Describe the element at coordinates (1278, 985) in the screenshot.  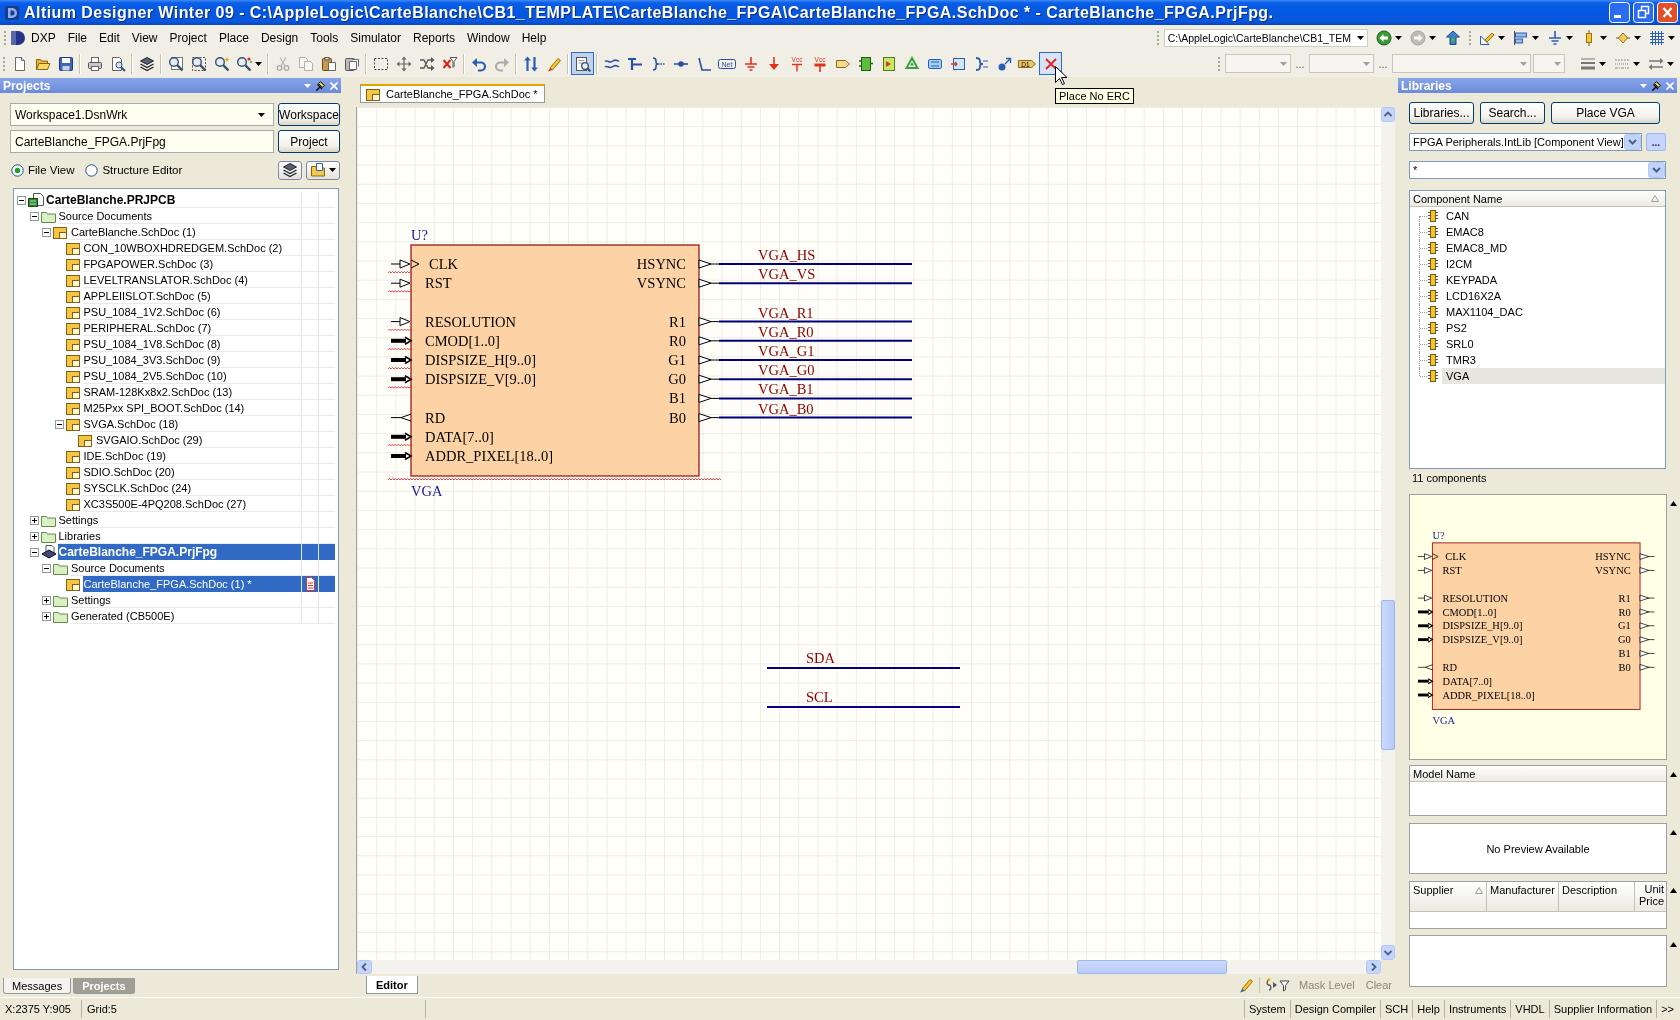
I see `filter-icon` at that location.